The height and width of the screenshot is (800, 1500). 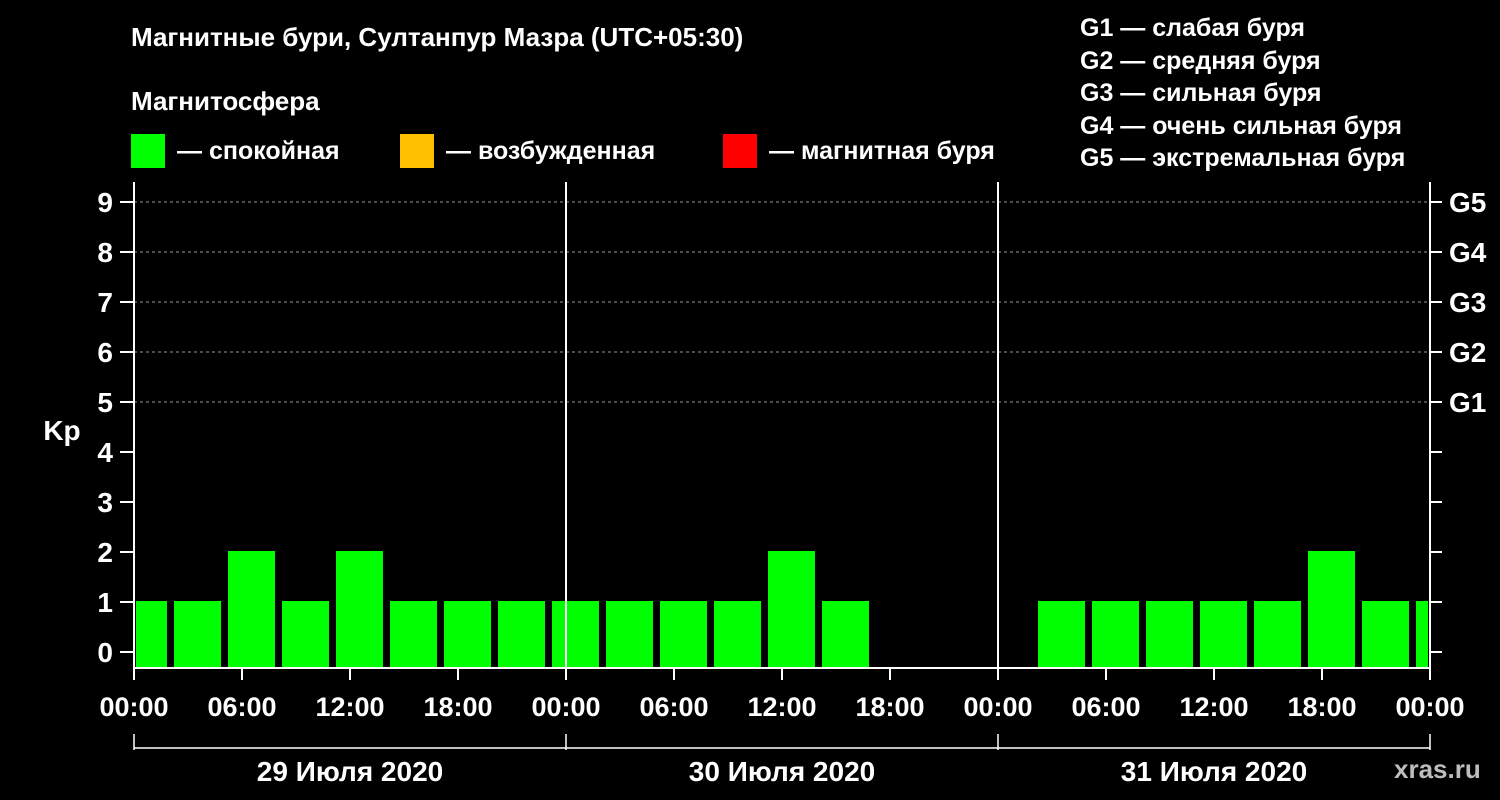 What do you see at coordinates (61, 430) in the screenshot?
I see `y-axis-label: Kp` at bounding box center [61, 430].